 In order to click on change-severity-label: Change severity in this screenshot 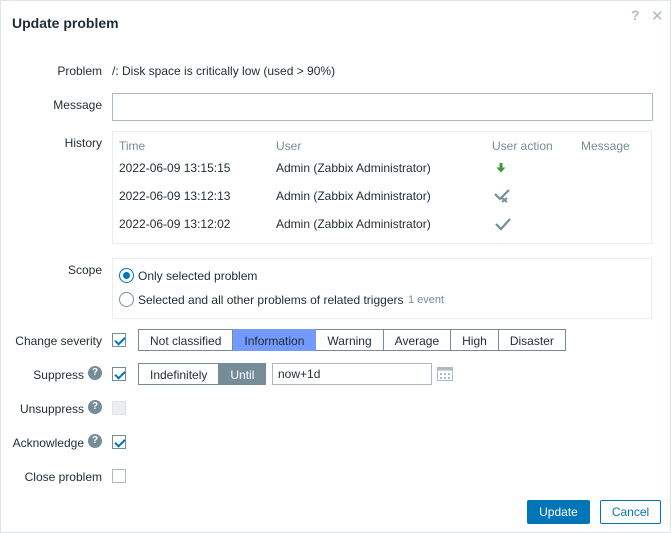, I will do `click(58, 341)`.